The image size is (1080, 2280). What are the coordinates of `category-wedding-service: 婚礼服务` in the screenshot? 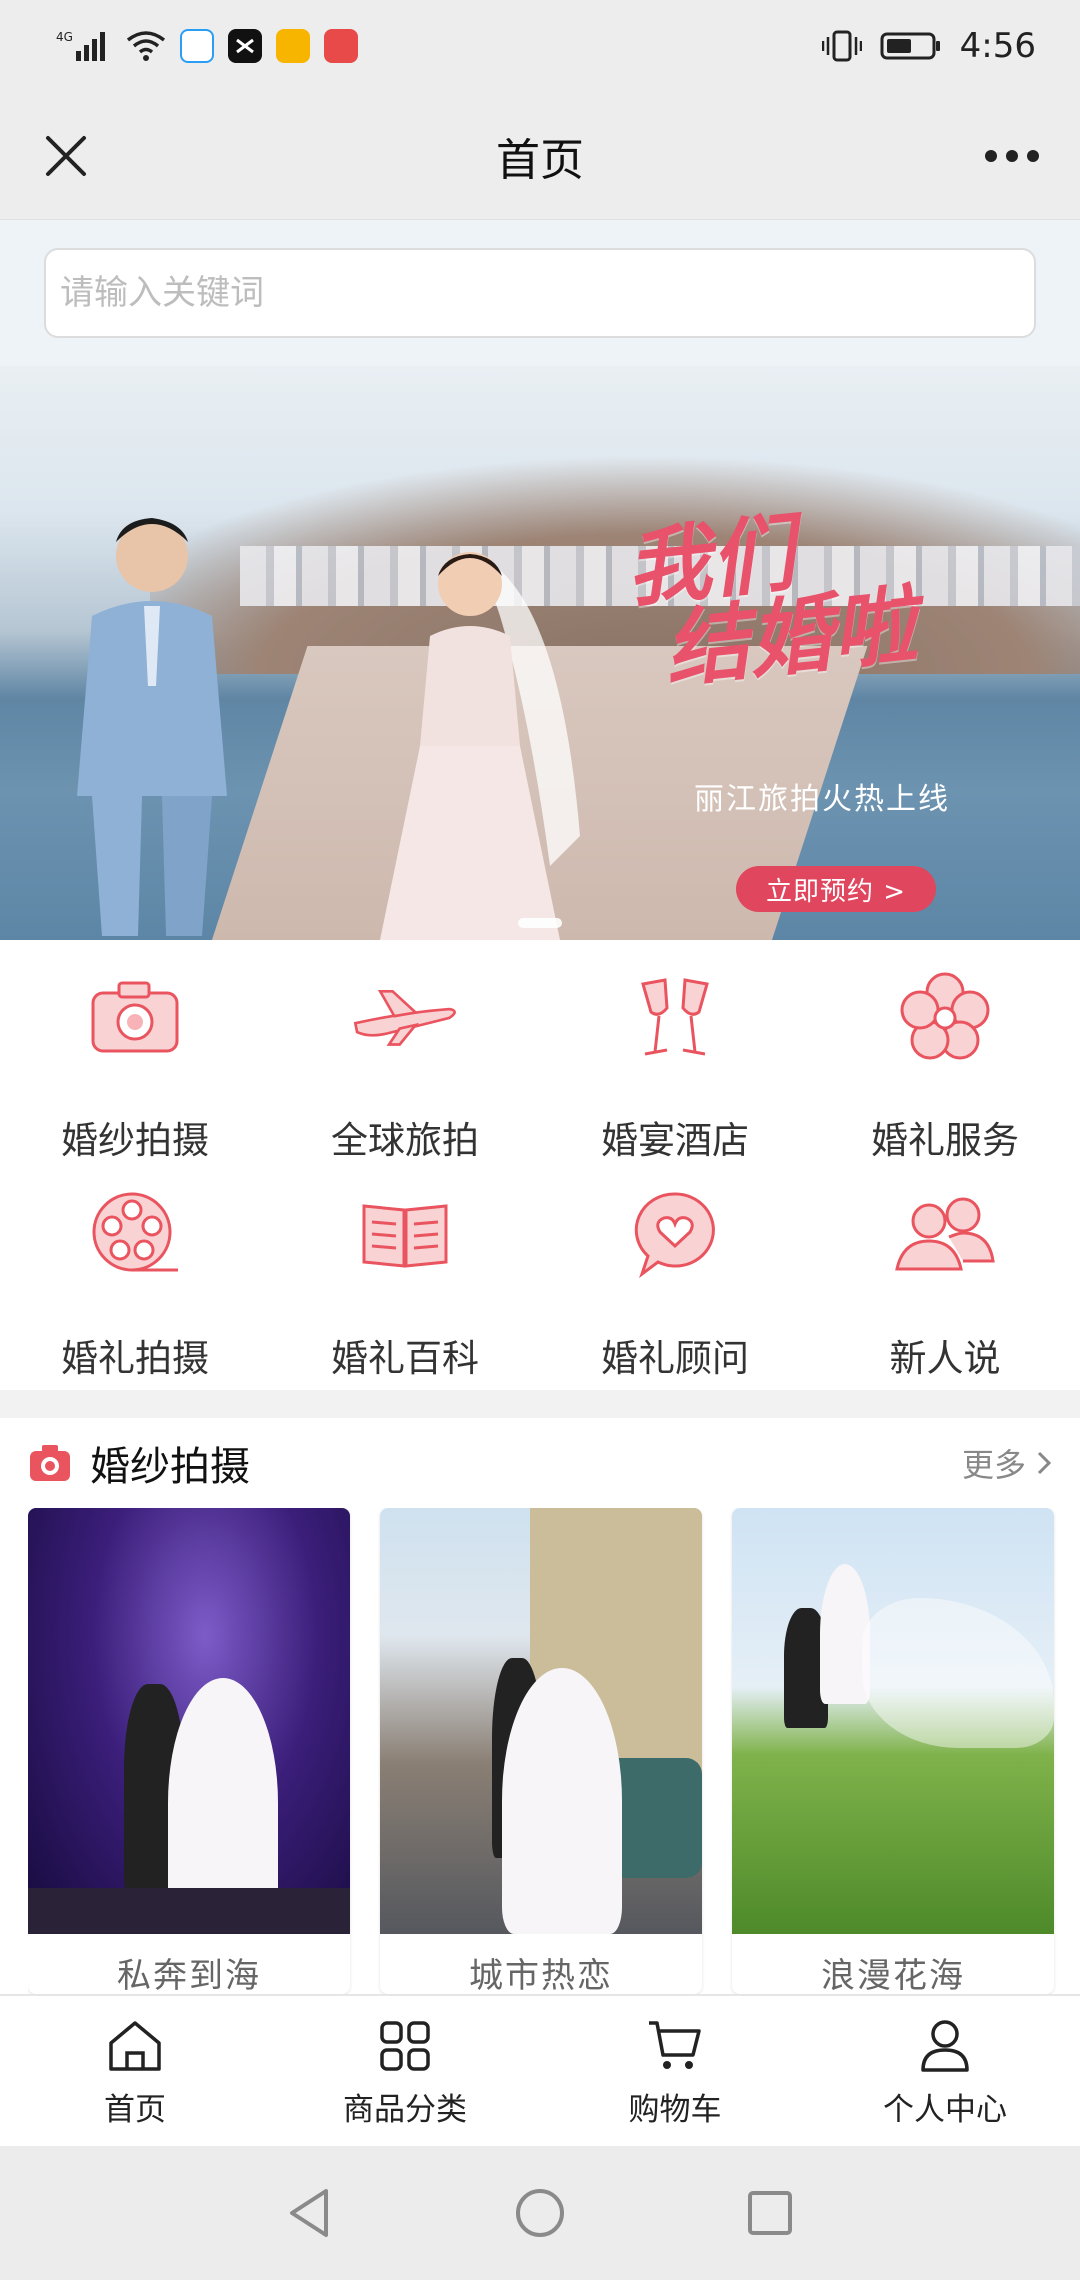 It's located at (945, 1052).